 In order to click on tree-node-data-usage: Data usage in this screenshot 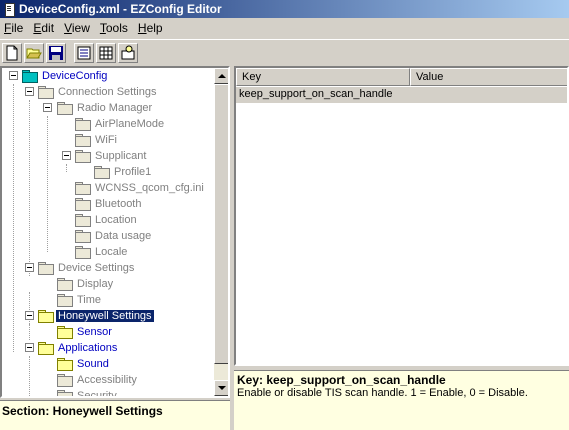, I will do `click(114, 236)`.